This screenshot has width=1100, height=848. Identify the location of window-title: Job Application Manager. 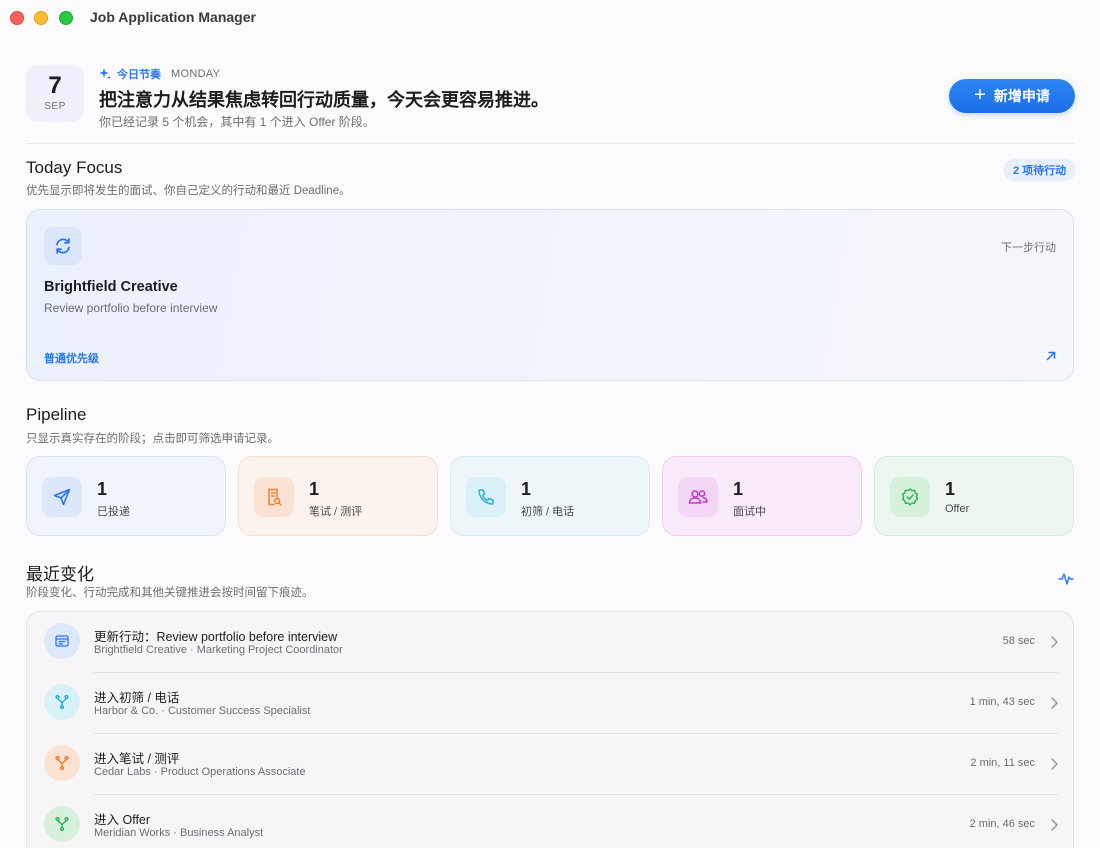
(173, 17).